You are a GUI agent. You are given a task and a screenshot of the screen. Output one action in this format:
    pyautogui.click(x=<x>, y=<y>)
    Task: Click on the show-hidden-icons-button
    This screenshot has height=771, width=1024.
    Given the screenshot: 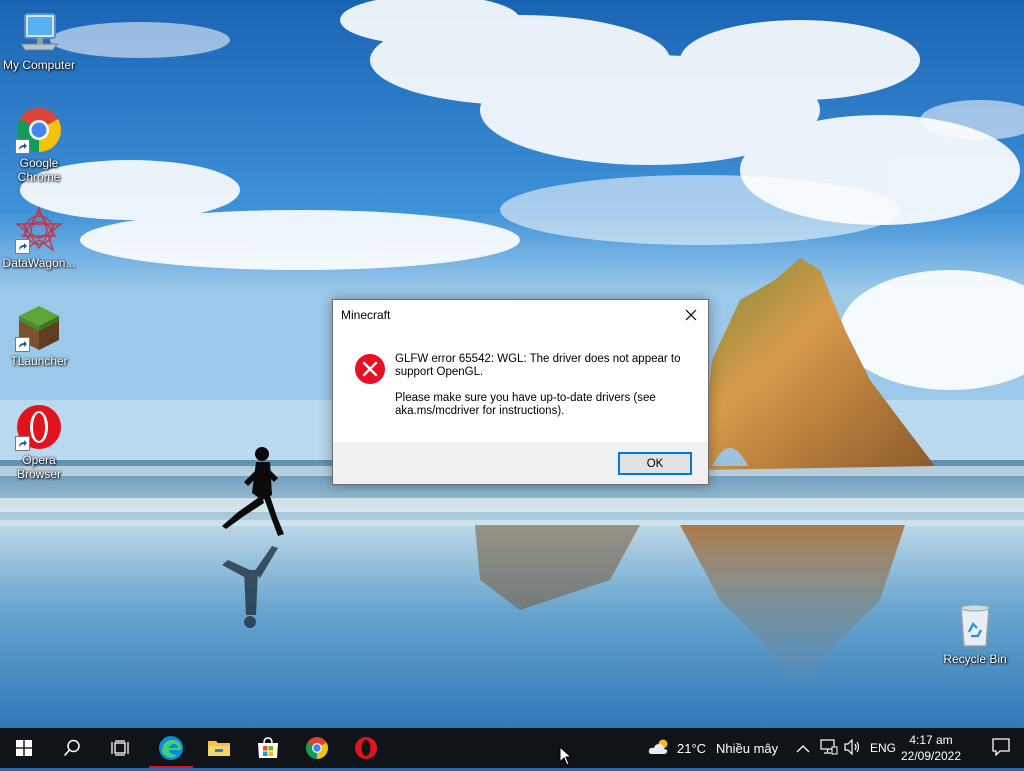 What is the action you would take?
    pyautogui.click(x=803, y=750)
    